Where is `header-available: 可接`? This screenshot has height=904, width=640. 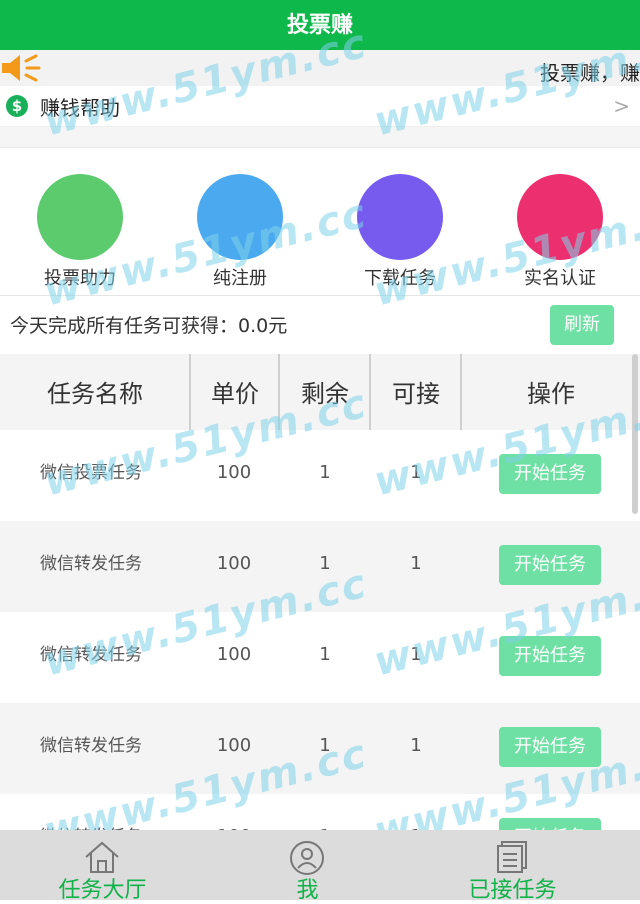
header-available: 可接 is located at coordinates (416, 394).